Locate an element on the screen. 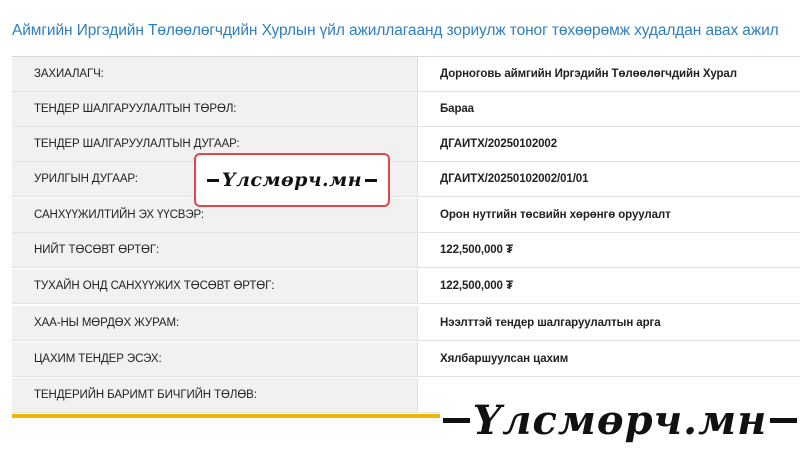 Image resolution: width=800 pixels, height=455 pixels. watermark-badge: Үлсмөрч.мн is located at coordinates (292, 180).